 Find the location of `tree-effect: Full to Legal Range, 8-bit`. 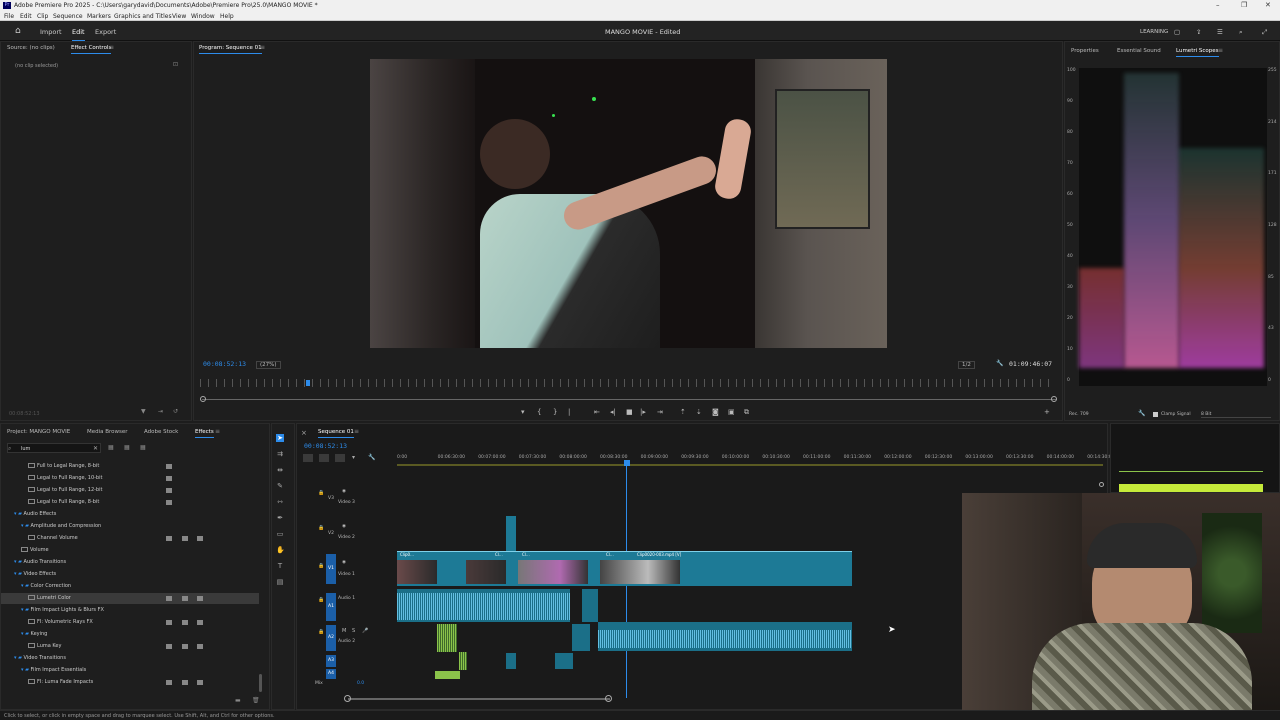

tree-effect: Full to Legal Range, 8-bit is located at coordinates (130, 466).